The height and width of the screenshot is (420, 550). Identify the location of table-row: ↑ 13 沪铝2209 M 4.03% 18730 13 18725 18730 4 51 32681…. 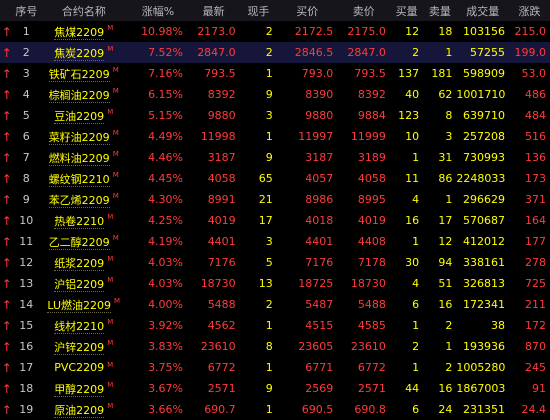
(275, 283).